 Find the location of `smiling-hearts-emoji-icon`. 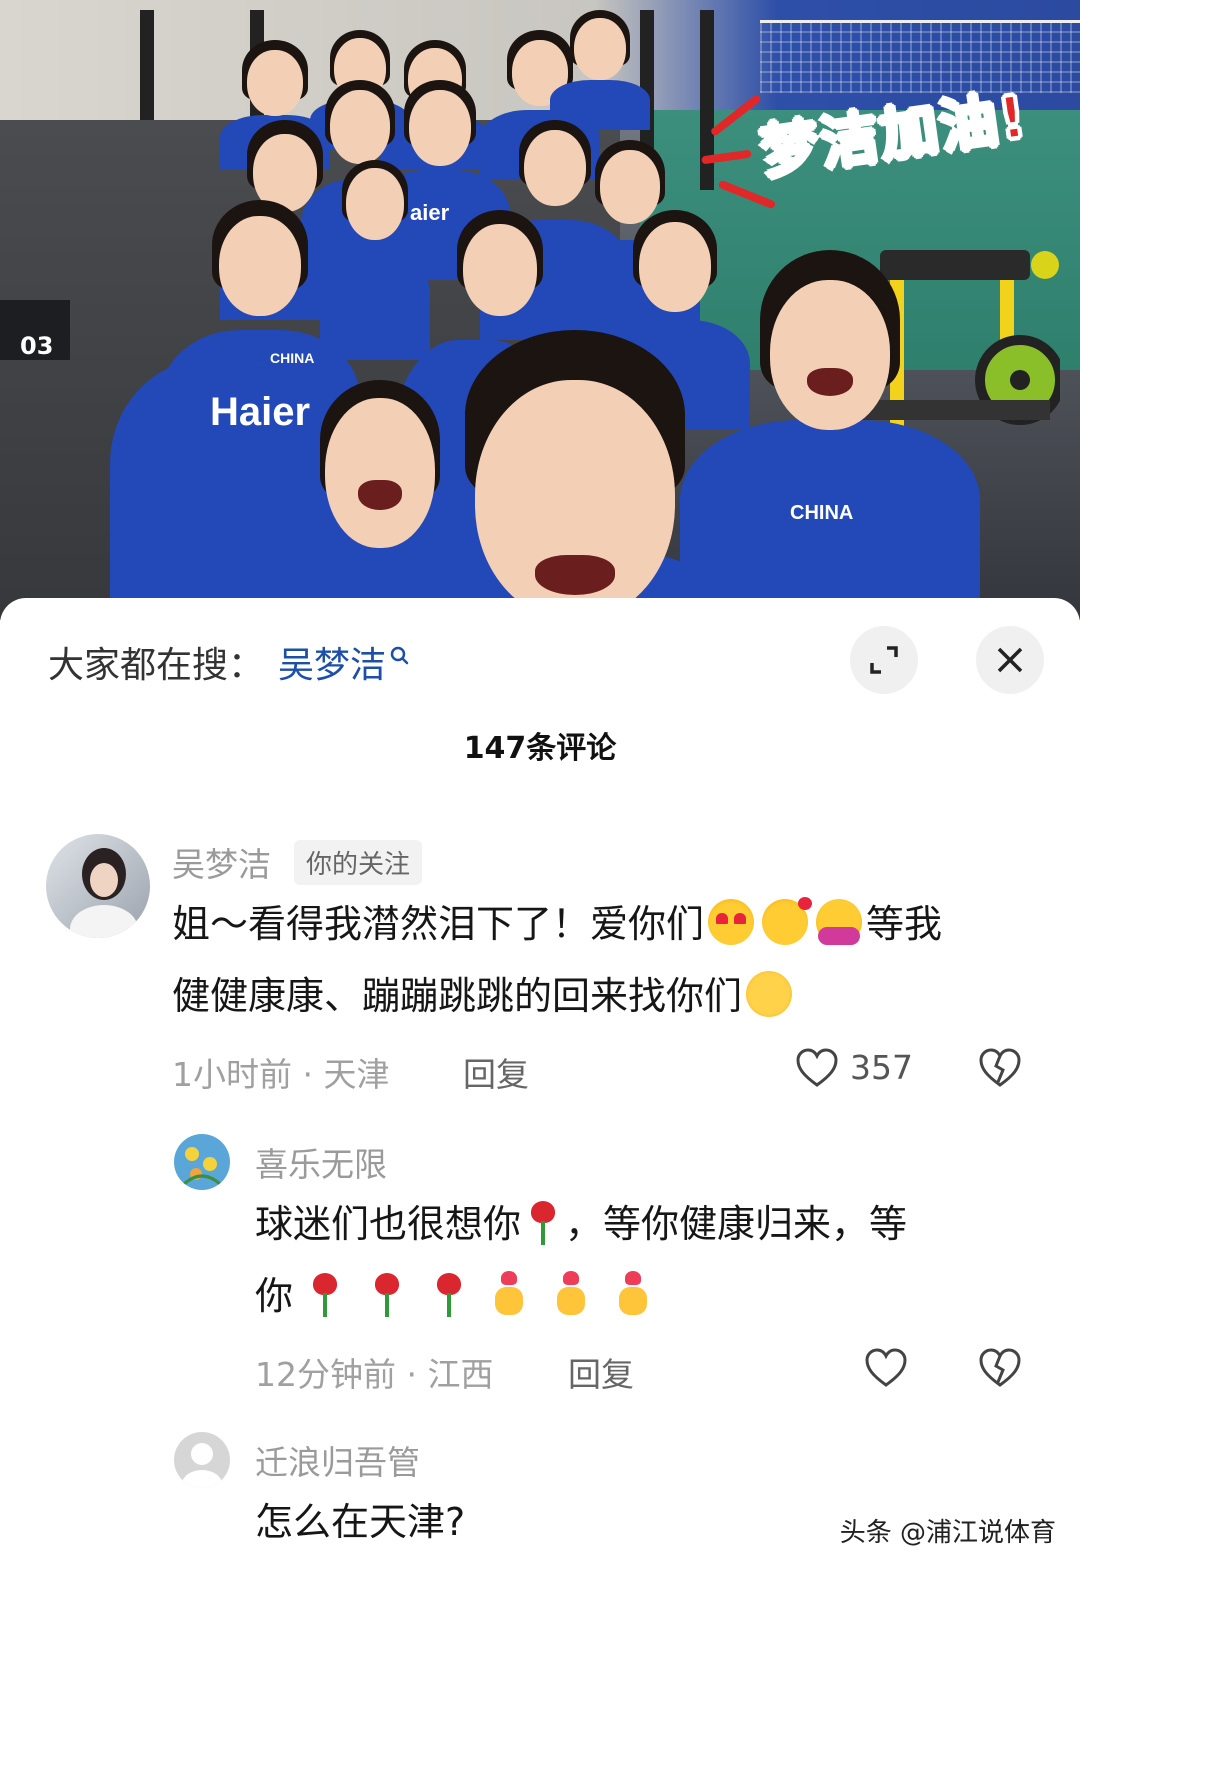

smiling-hearts-emoji-icon is located at coordinates (787, 921).